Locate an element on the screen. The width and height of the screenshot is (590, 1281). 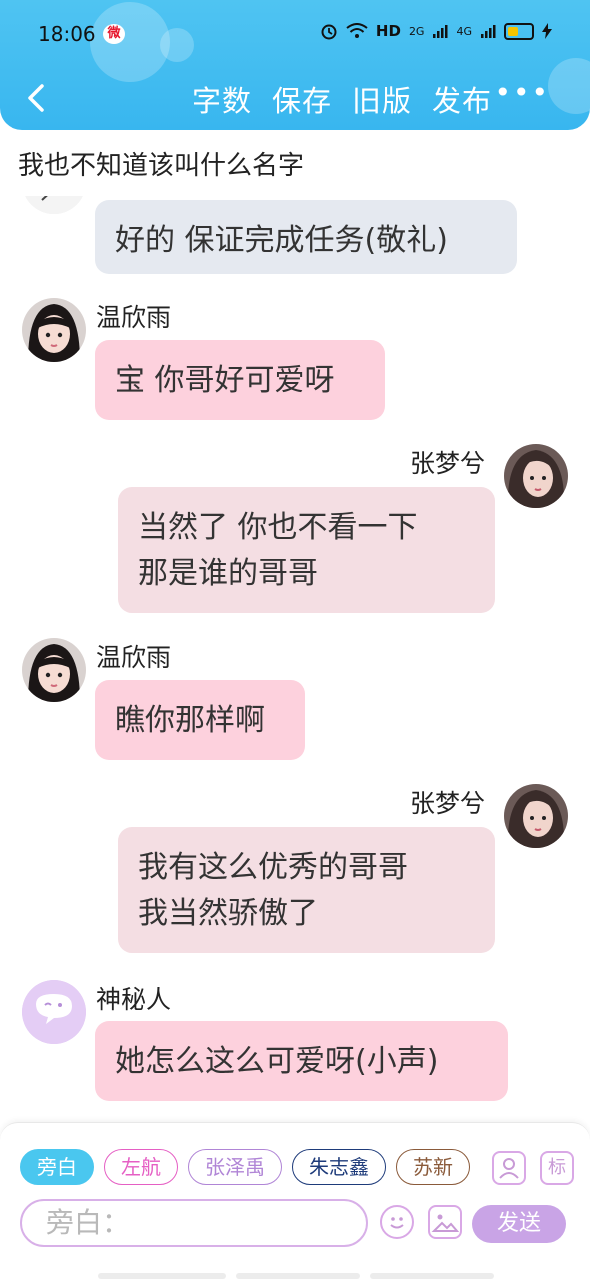
status-icons: HD 2G 4G is located at coordinates (436, 31).